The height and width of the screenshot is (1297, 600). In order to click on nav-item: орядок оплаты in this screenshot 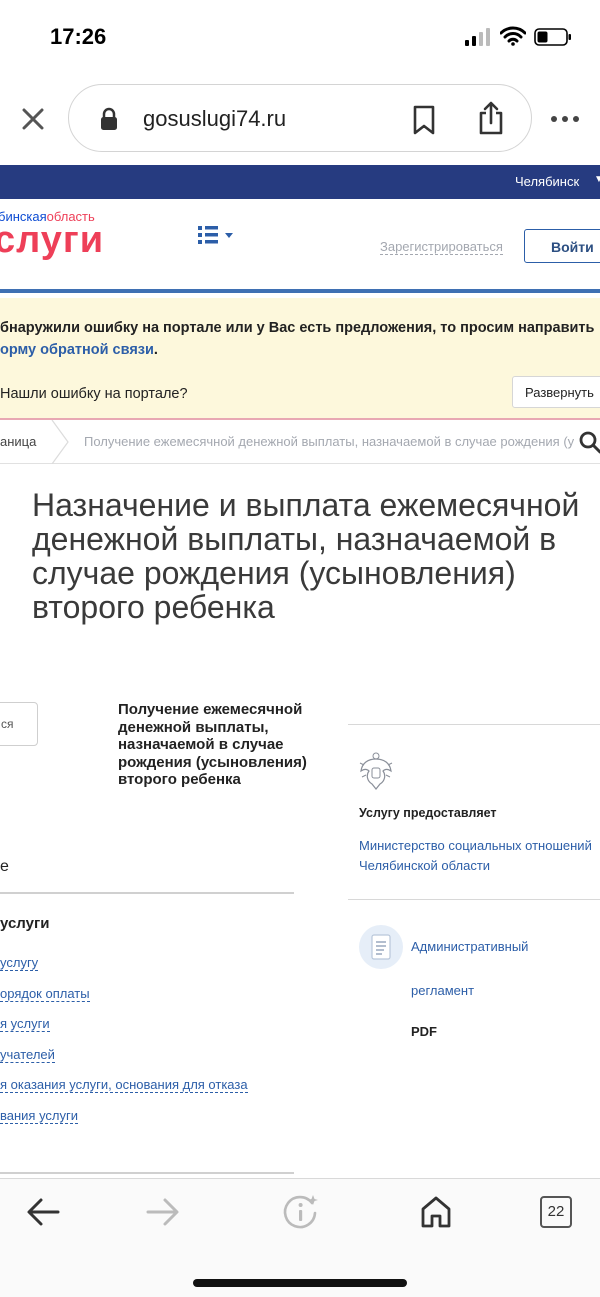, I will do `click(150, 1001)`.